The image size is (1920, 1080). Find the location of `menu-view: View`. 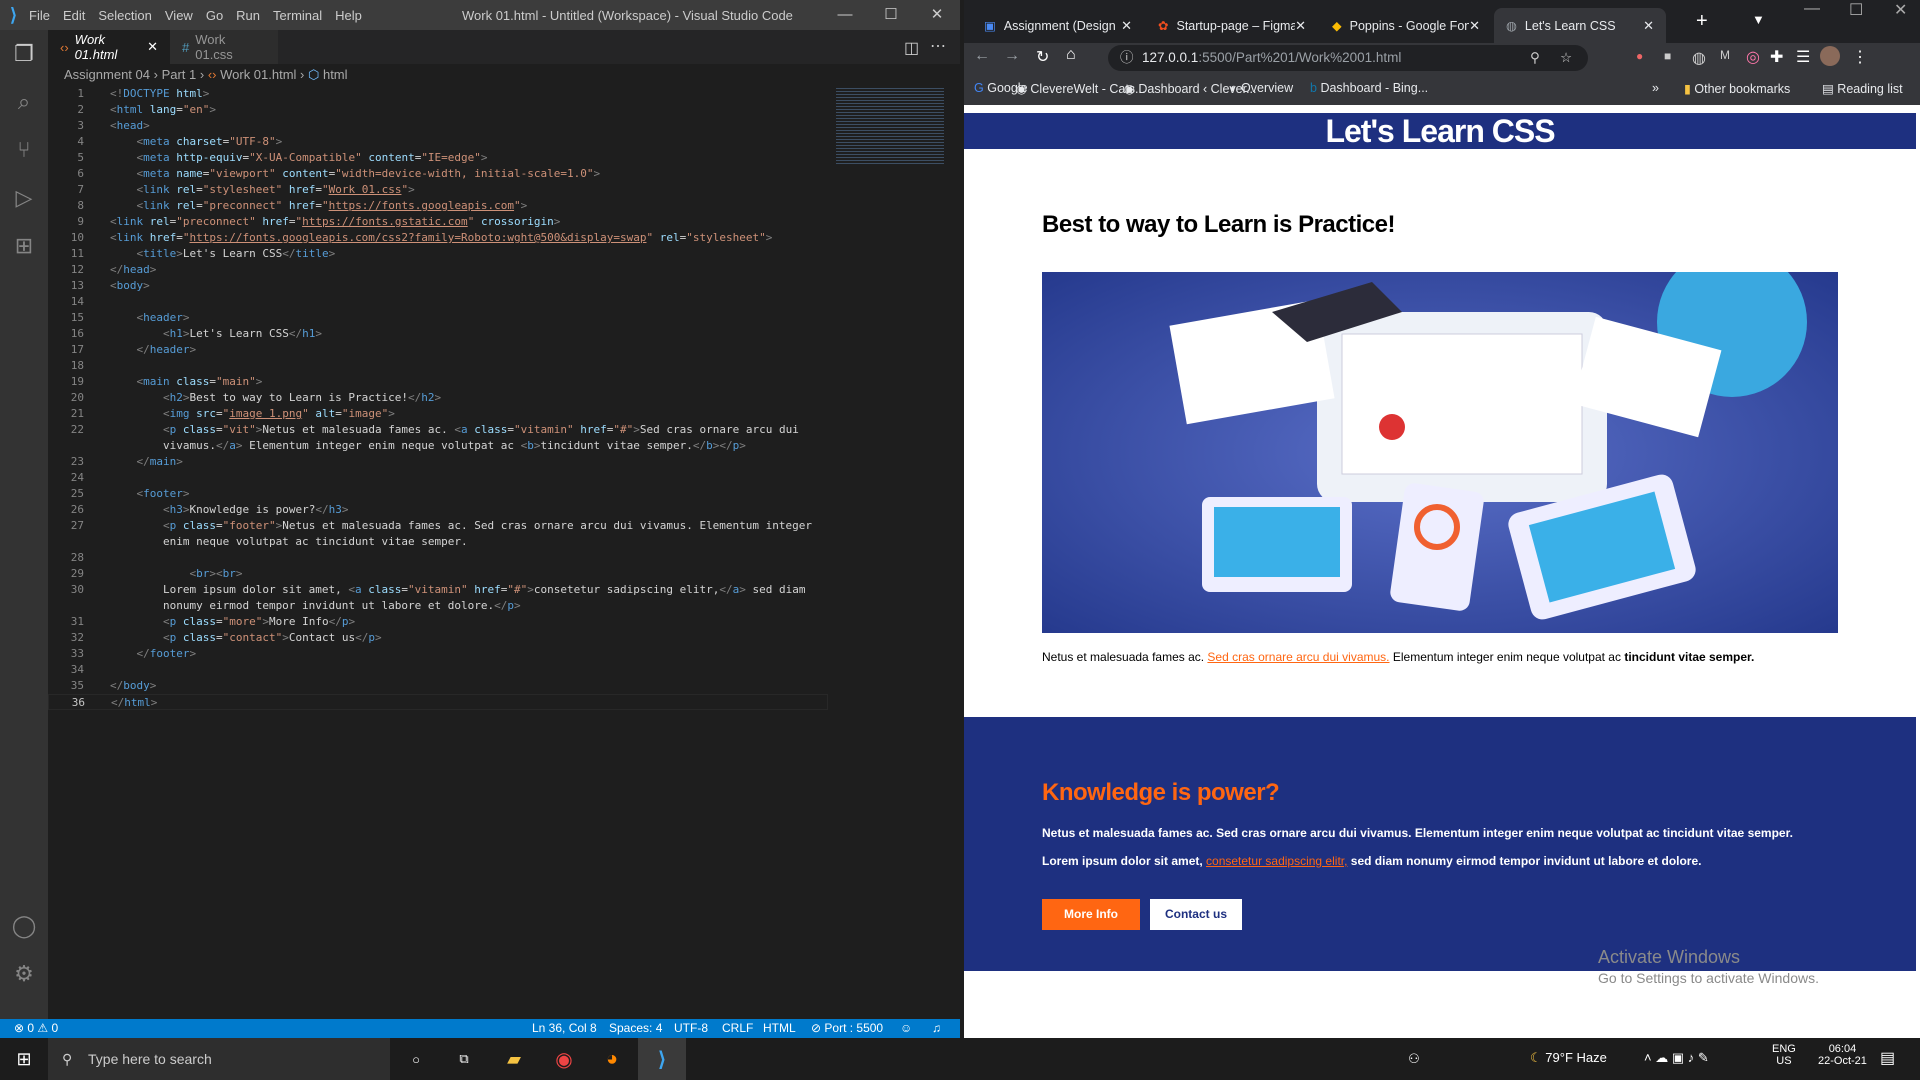

menu-view: View is located at coordinates (179, 15).